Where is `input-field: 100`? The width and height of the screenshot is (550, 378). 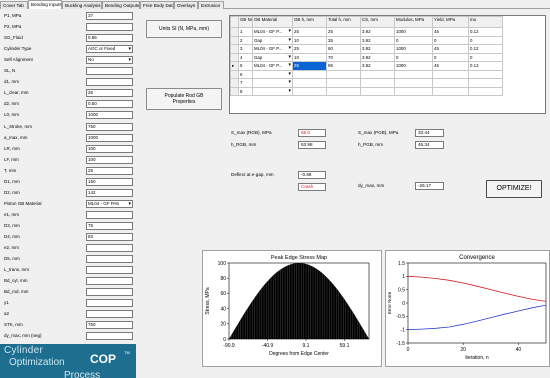
input-field: 100 is located at coordinates (109, 159).